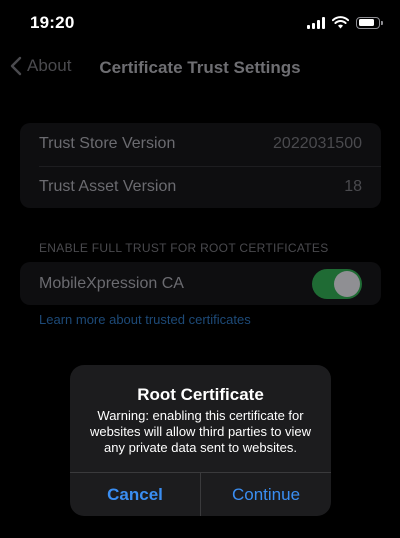 This screenshot has height=538, width=400. I want to click on alert-buttons: Cancel Continue, so click(200, 494).